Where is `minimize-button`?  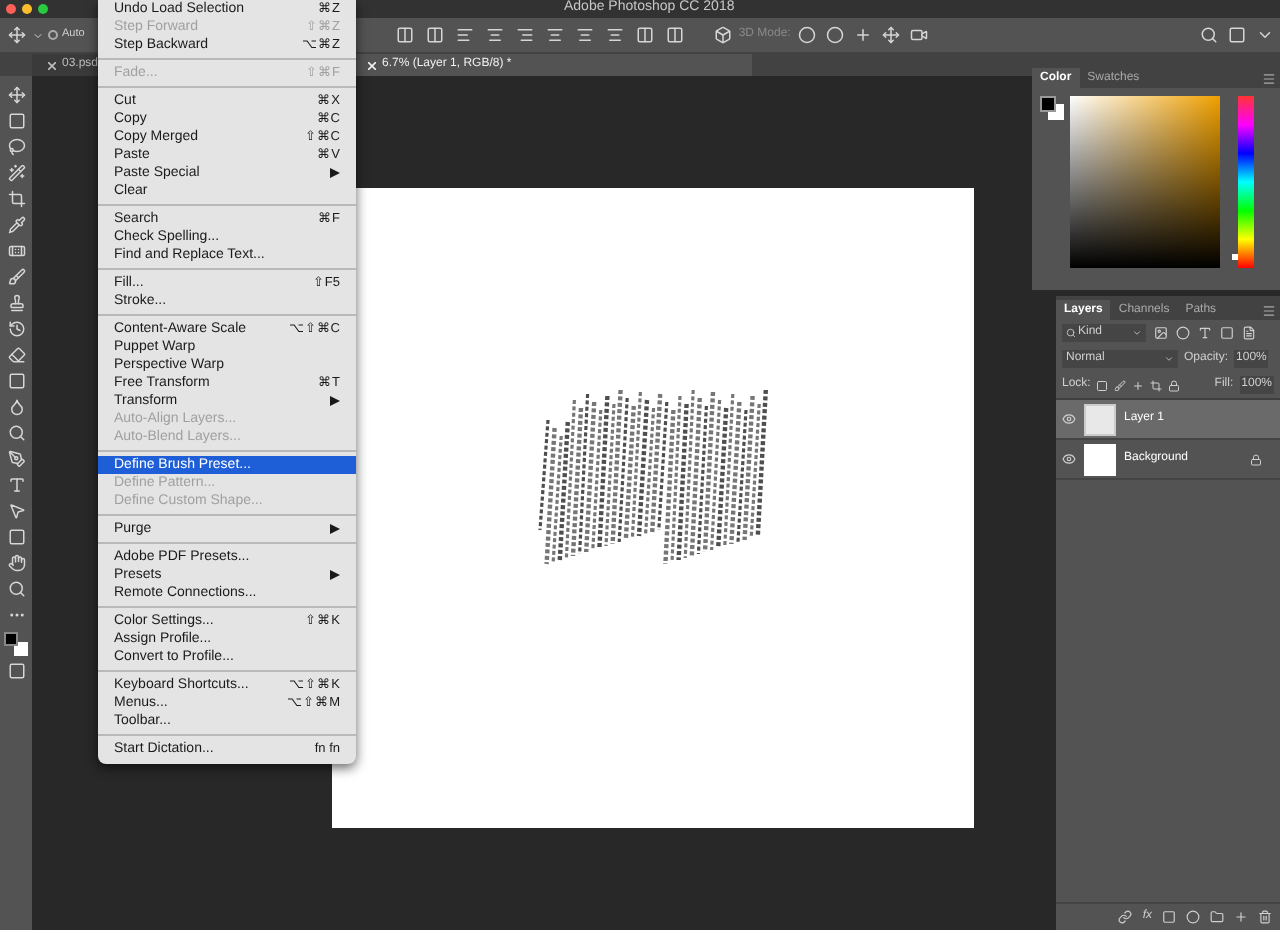
minimize-button is located at coordinates (27, 9).